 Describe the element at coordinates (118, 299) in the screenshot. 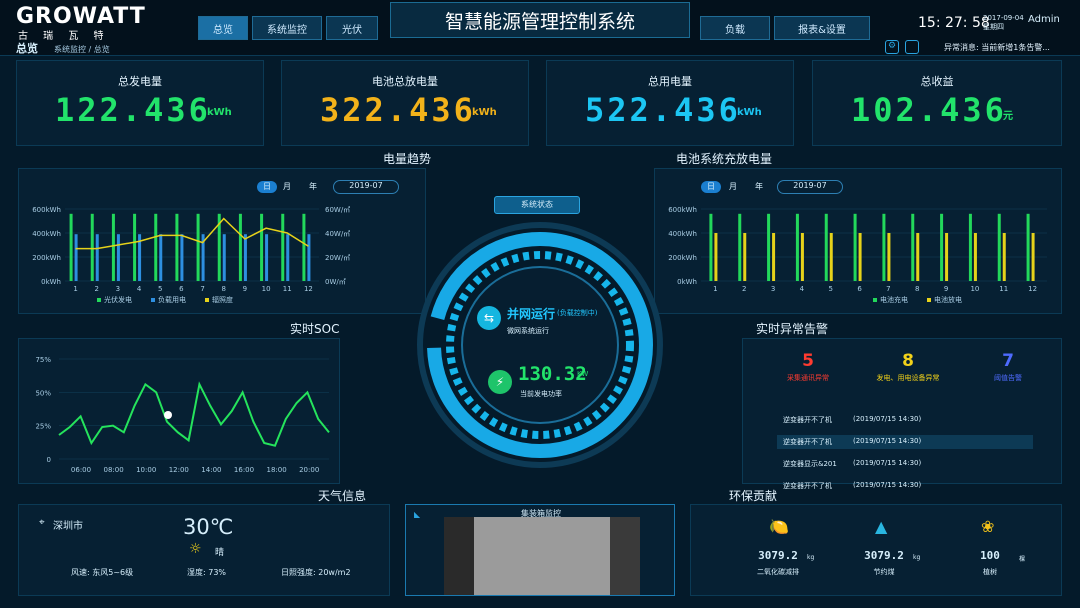

I see `legend-label: 光伏发电` at that location.